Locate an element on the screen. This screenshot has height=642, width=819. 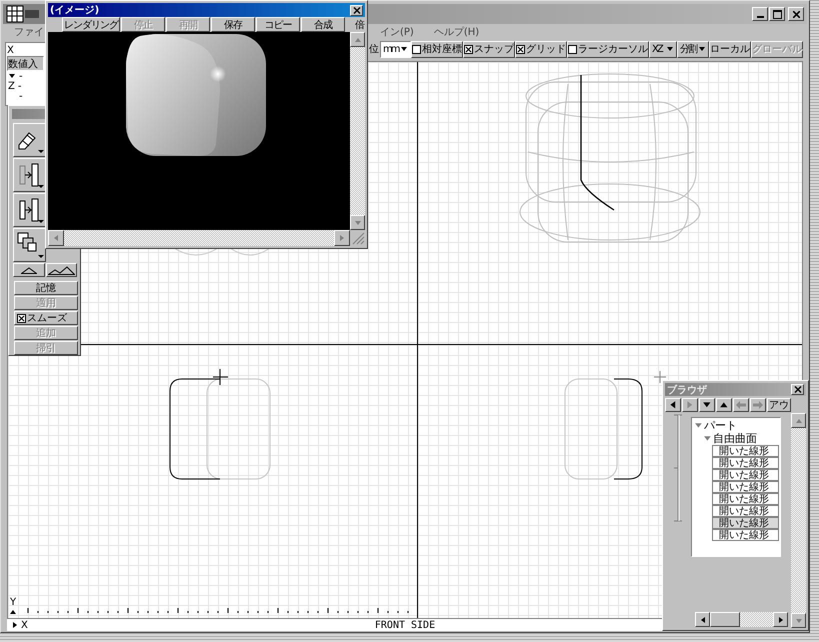
render-toolbar-button: コピー is located at coordinates (278, 24).